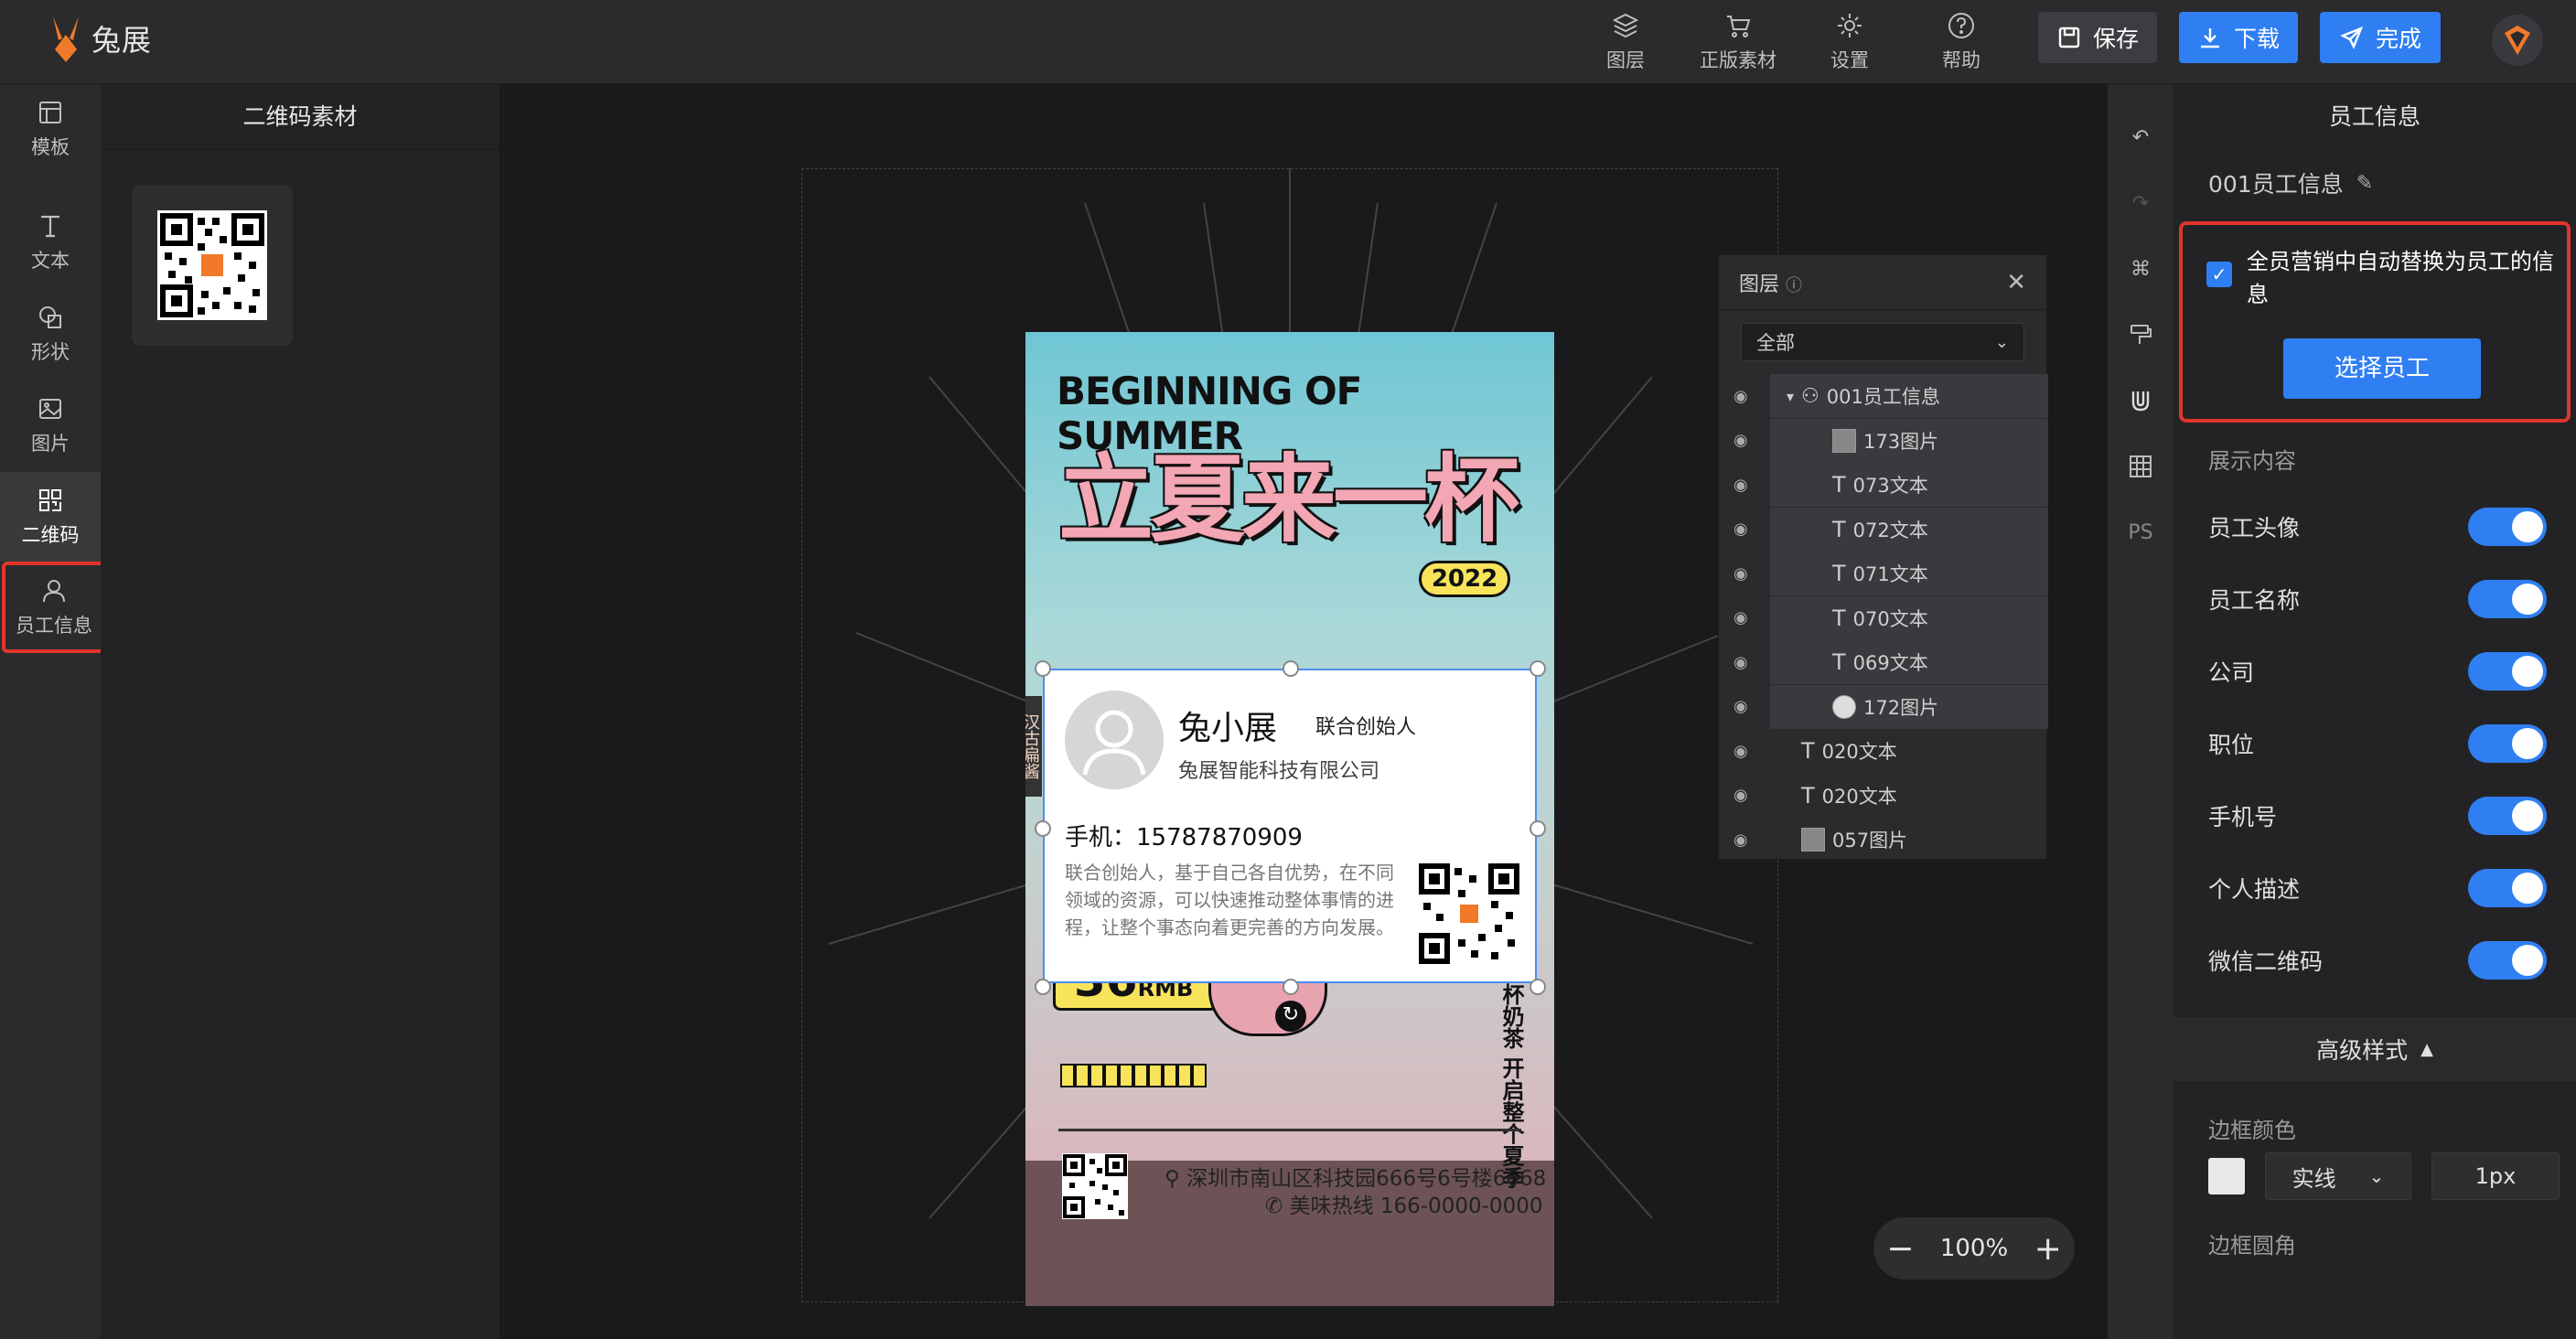 Image resolution: width=2576 pixels, height=1339 pixels. I want to click on staff-avatar, so click(1114, 740).